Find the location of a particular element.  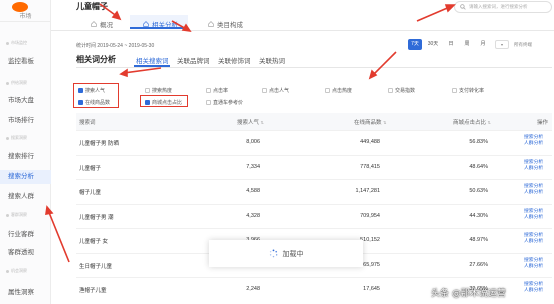

range-7d-button: 7天 is located at coordinates (415, 44).